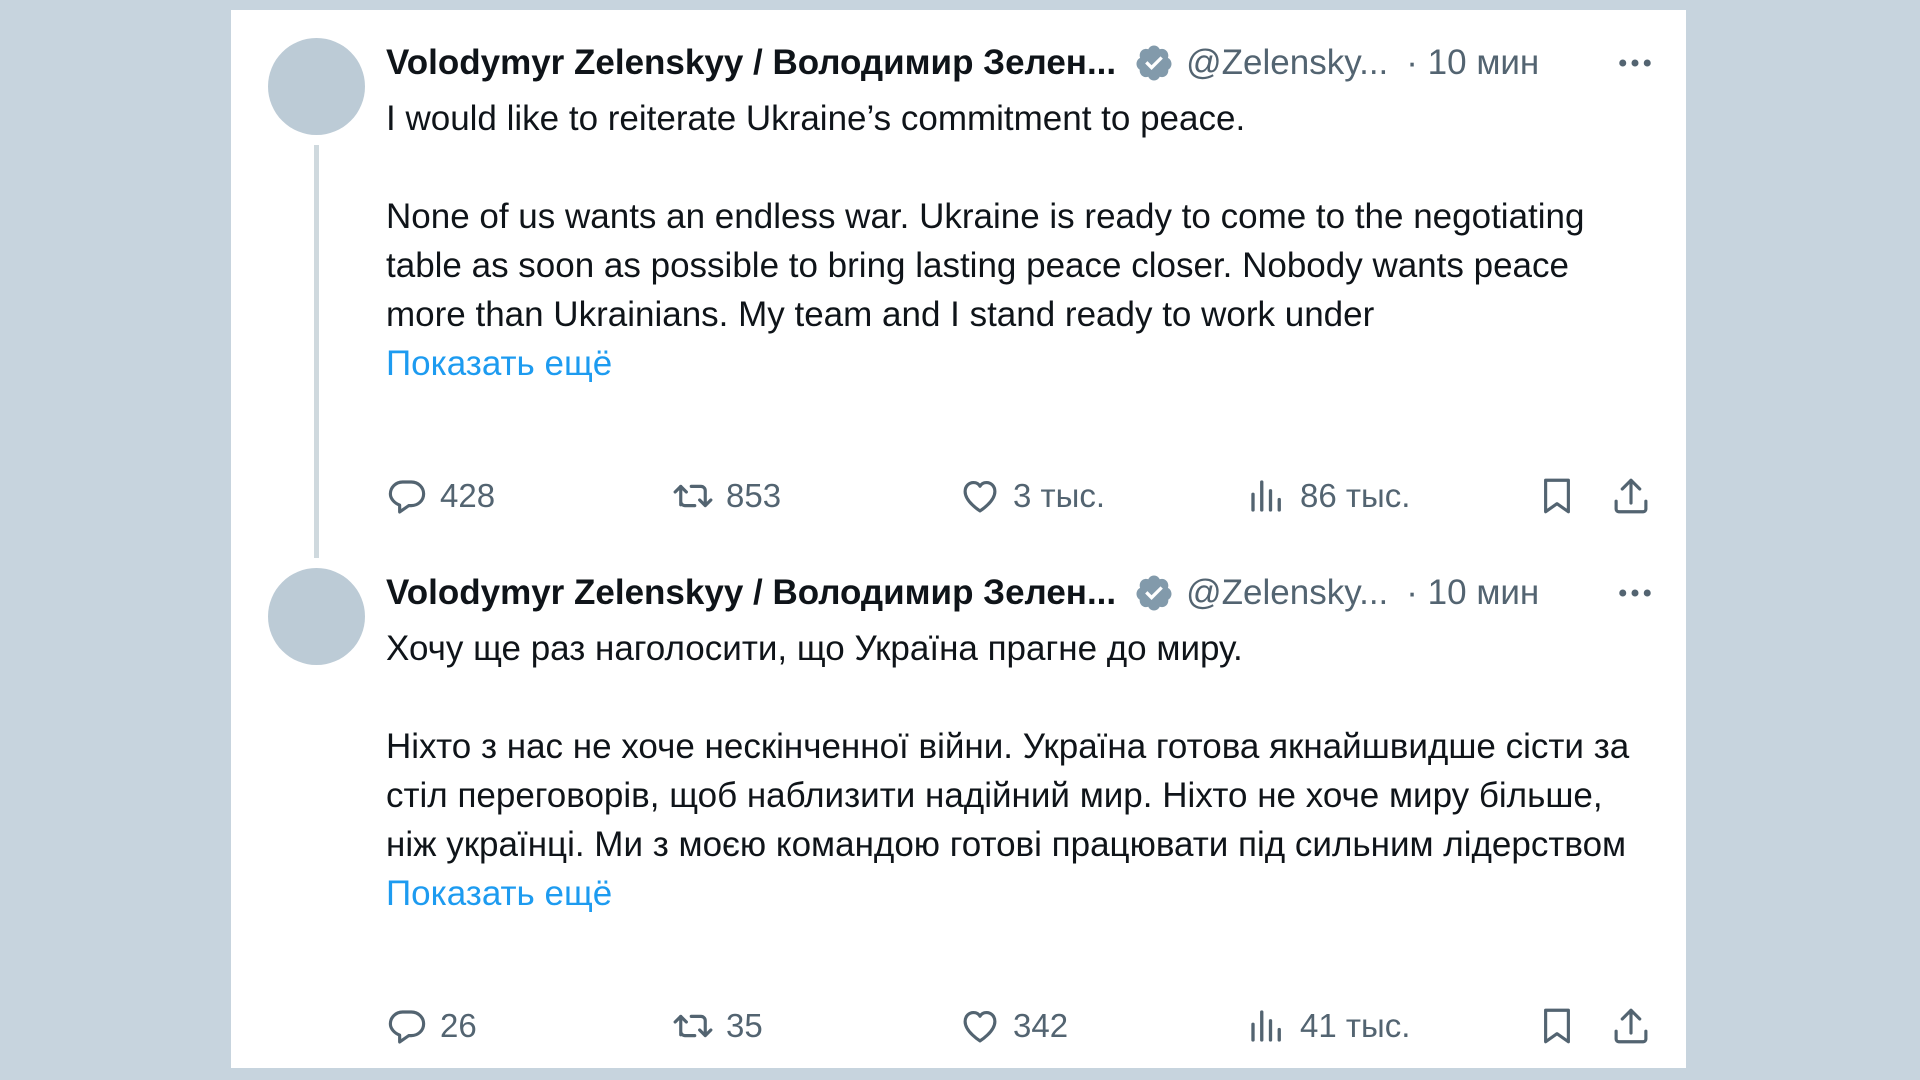 This screenshot has height=1080, width=1920. I want to click on views-button: 41 тыс., so click(1328, 1026).